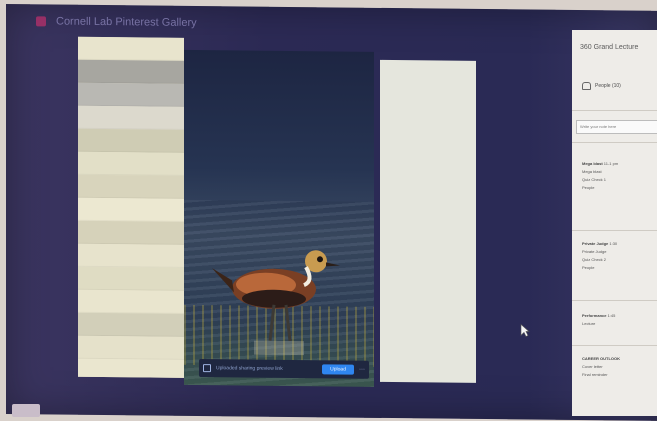 The height and width of the screenshot is (421, 657). I want to click on browser-tab: Cornell Lab Pinterest Gallery, so click(116, 22).